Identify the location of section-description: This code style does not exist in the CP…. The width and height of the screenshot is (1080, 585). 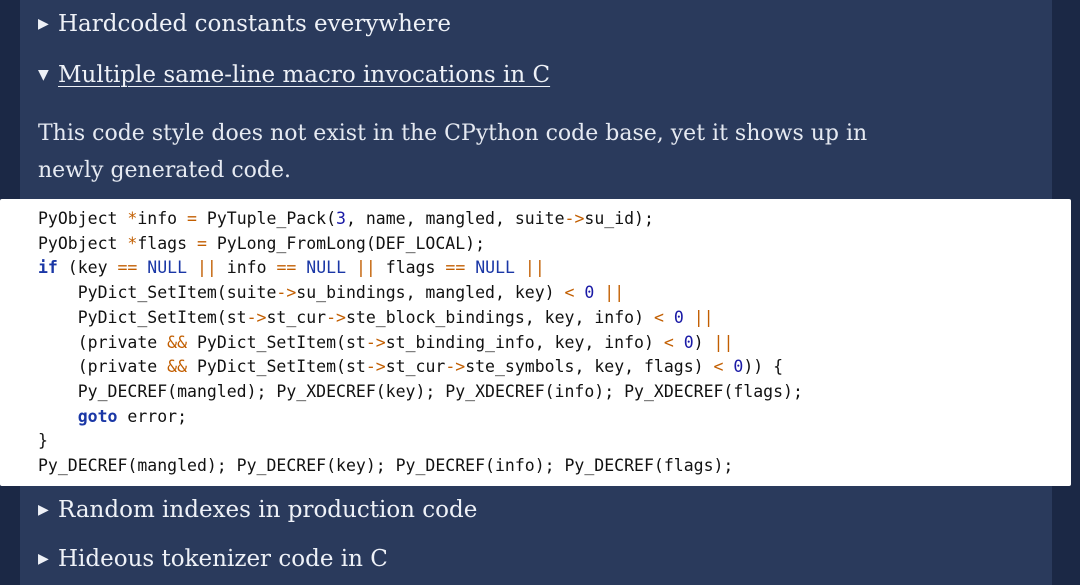
(453, 152).